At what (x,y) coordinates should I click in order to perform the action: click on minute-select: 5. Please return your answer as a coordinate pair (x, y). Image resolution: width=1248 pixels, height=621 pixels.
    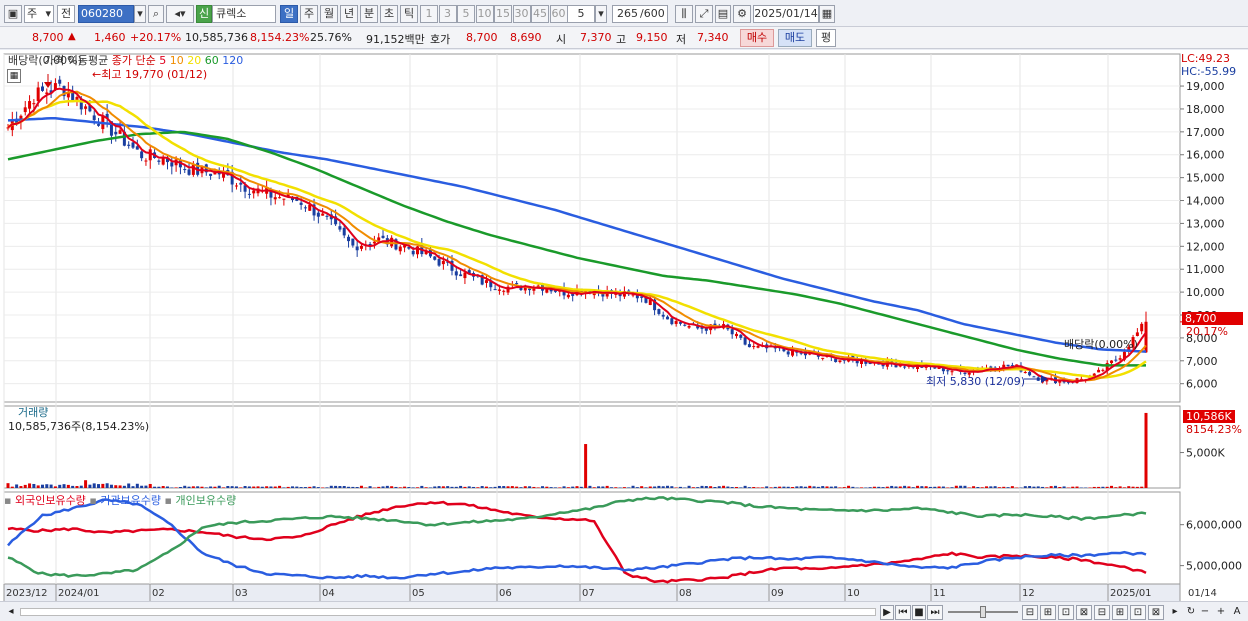
    Looking at the image, I should click on (581, 14).